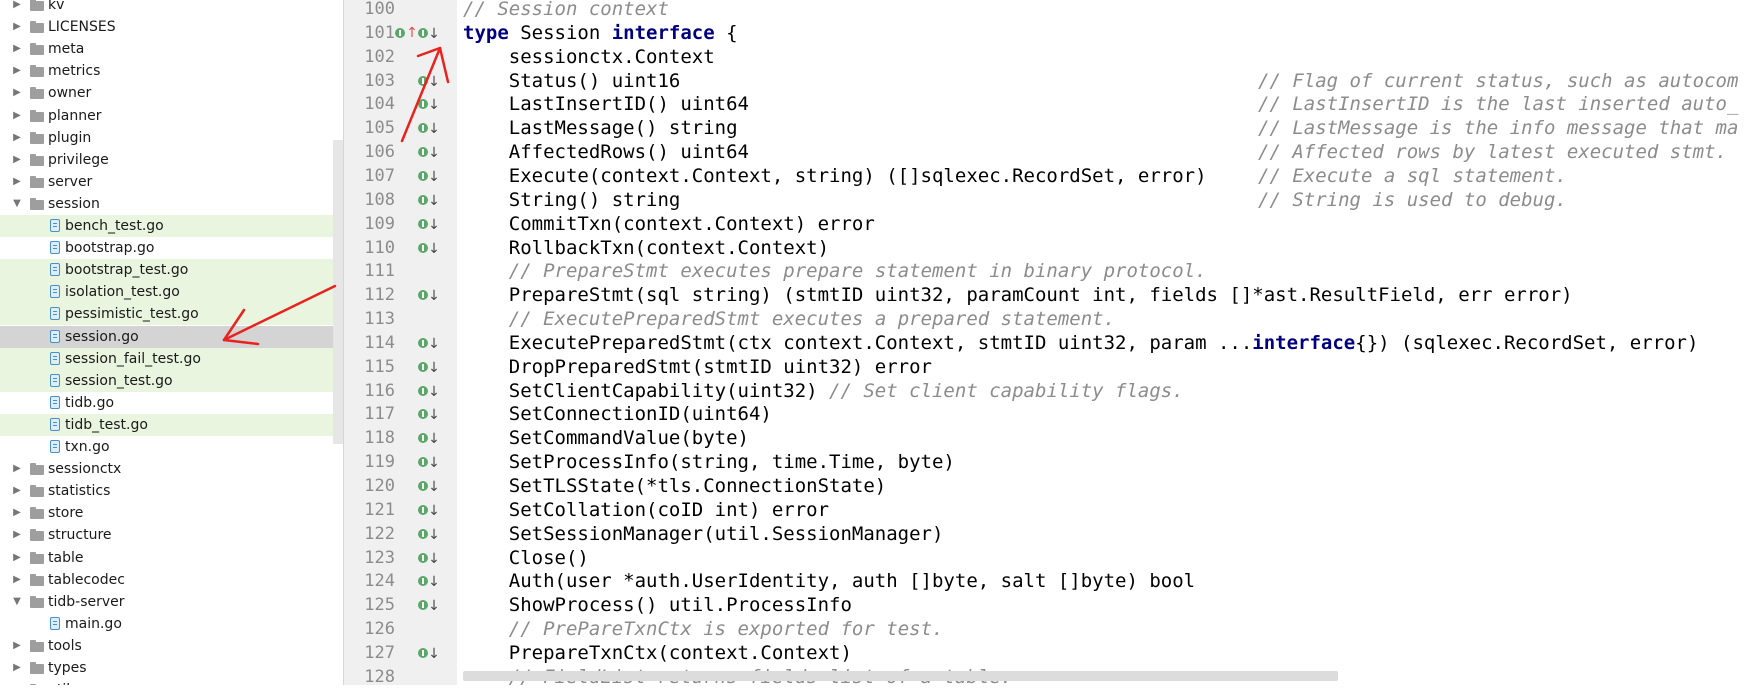  Describe the element at coordinates (606, 152) in the screenshot. I see `code-line: AffectedRows() uint64` at that location.